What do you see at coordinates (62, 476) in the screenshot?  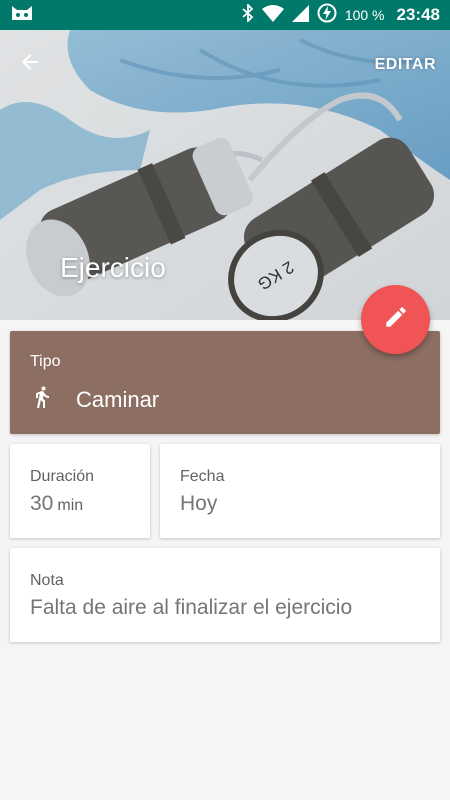 I see `duracion-label: Duración` at bounding box center [62, 476].